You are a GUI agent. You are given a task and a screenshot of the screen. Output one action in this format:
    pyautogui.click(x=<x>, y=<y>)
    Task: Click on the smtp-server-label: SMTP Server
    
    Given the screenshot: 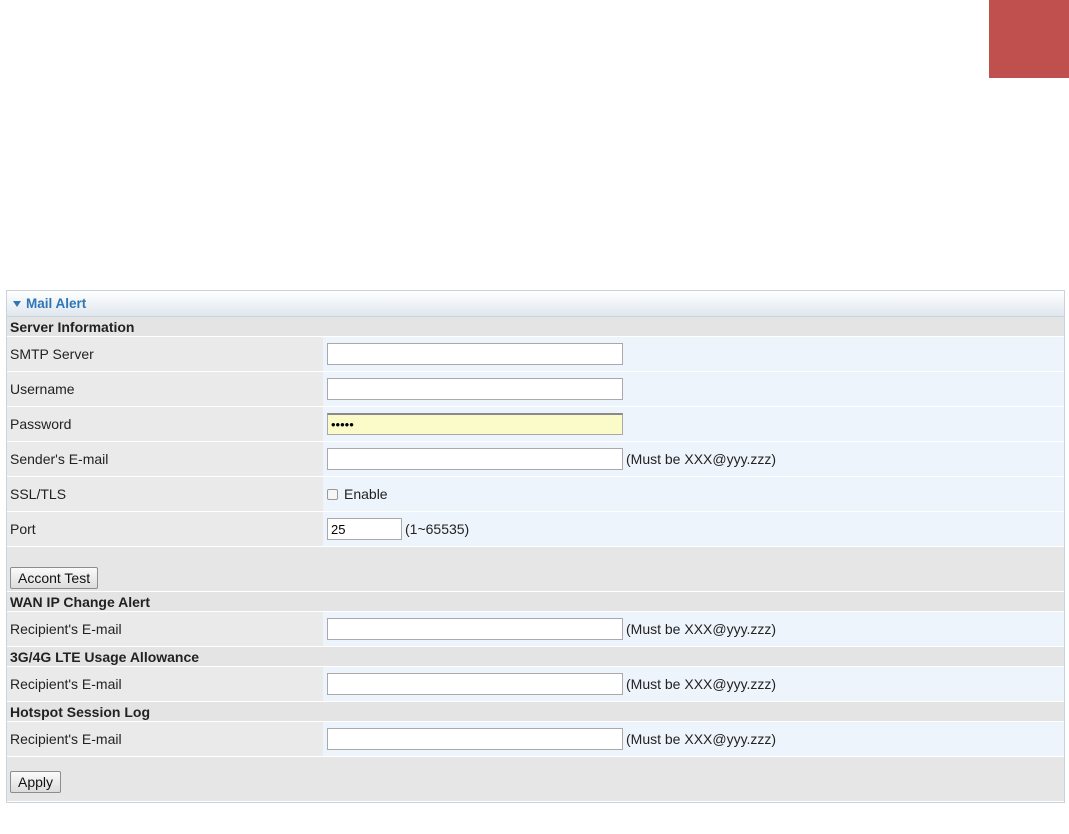 What is the action you would take?
    pyautogui.click(x=165, y=354)
    